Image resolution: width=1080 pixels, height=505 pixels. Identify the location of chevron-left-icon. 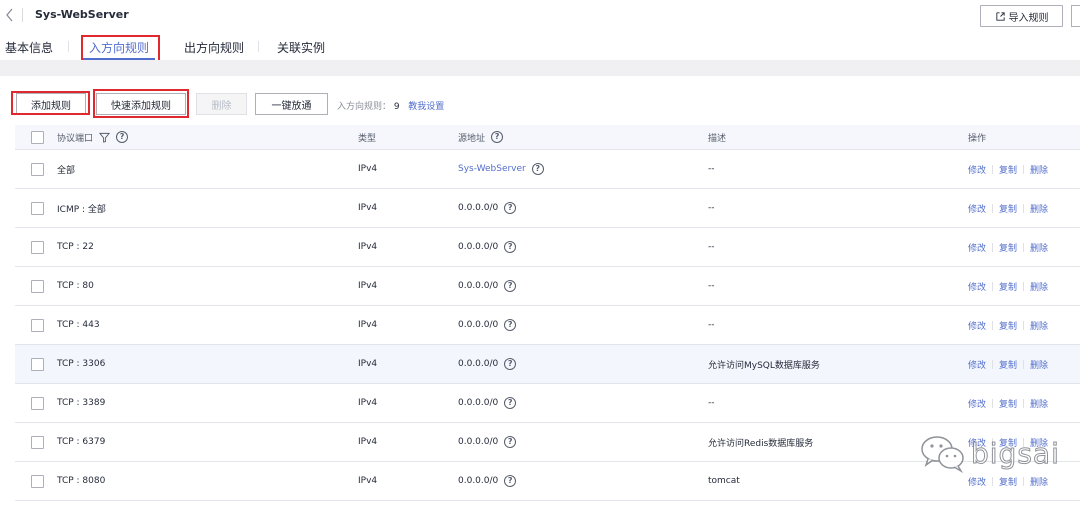
(12, 16).